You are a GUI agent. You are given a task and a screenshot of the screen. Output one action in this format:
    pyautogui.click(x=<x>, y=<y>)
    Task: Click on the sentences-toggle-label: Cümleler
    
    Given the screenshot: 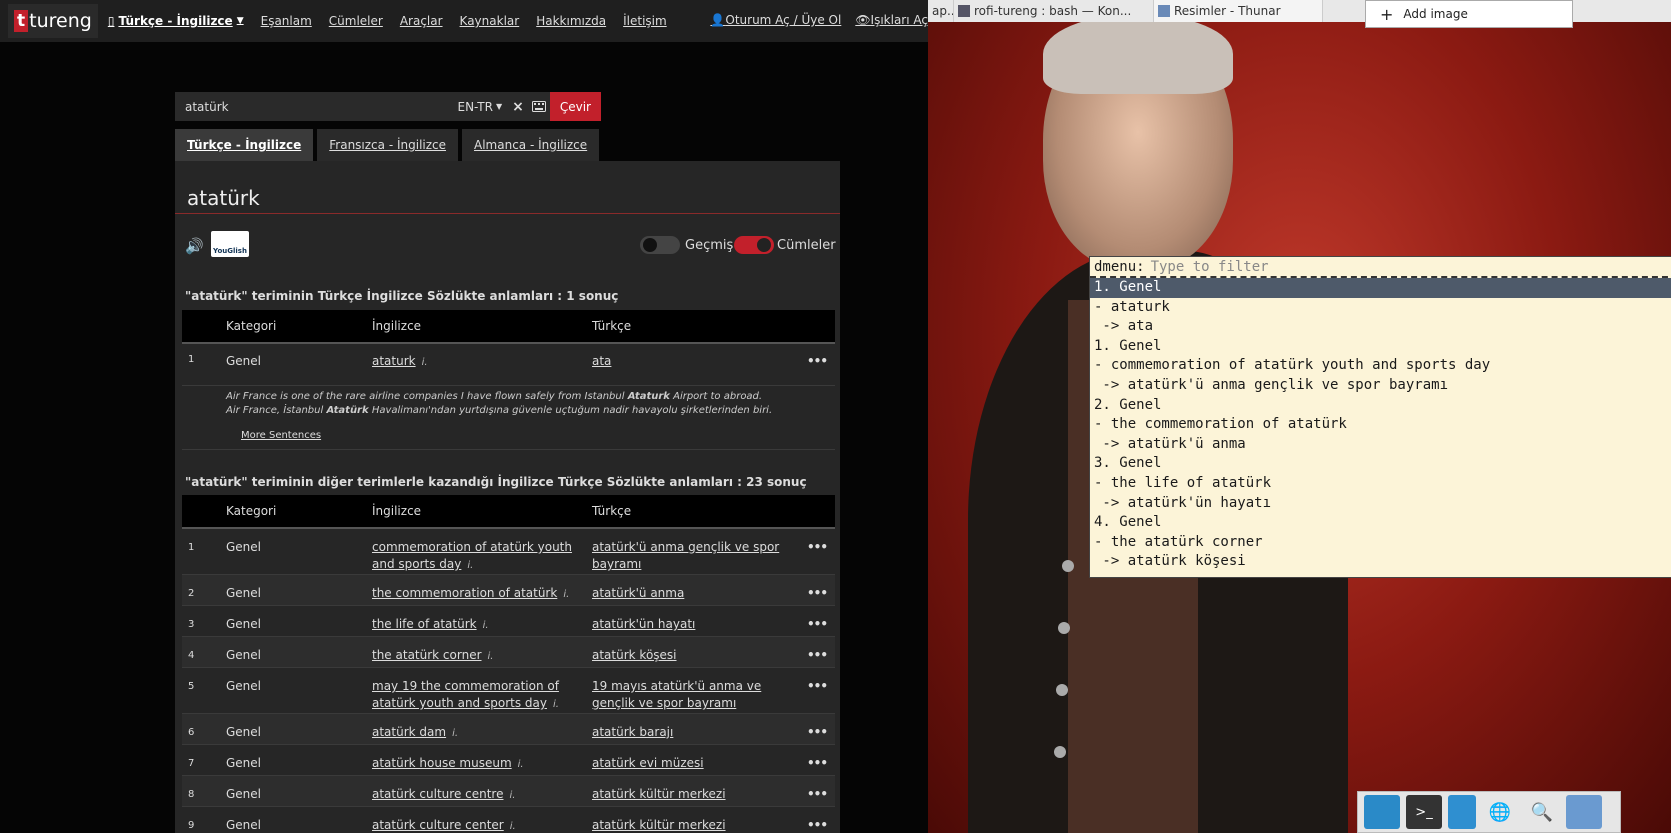 What is the action you would take?
    pyautogui.click(x=806, y=245)
    